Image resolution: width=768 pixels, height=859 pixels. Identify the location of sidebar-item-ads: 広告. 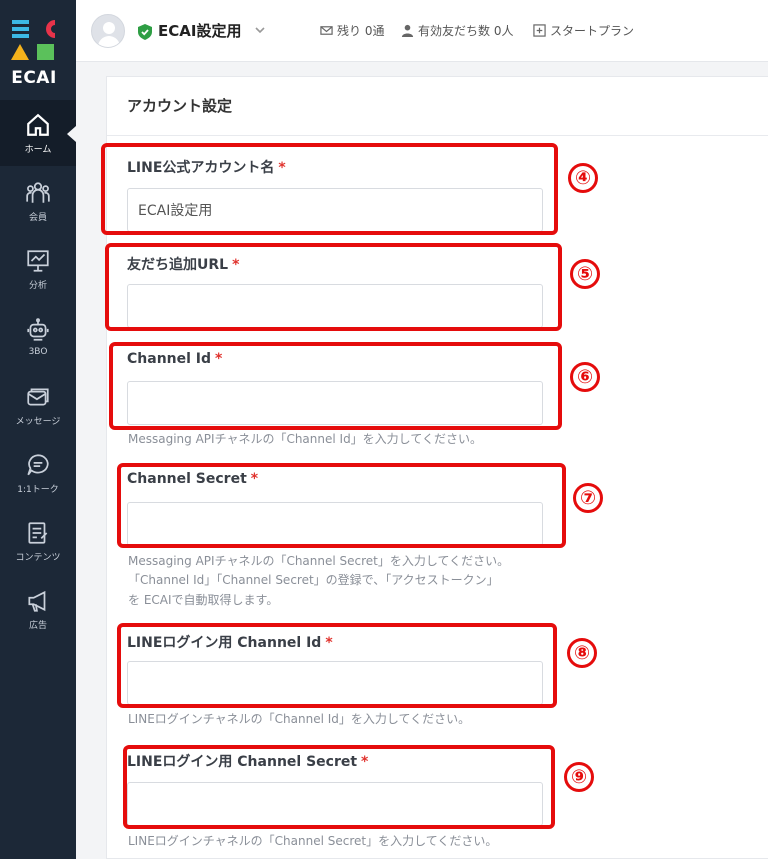
(38, 609).